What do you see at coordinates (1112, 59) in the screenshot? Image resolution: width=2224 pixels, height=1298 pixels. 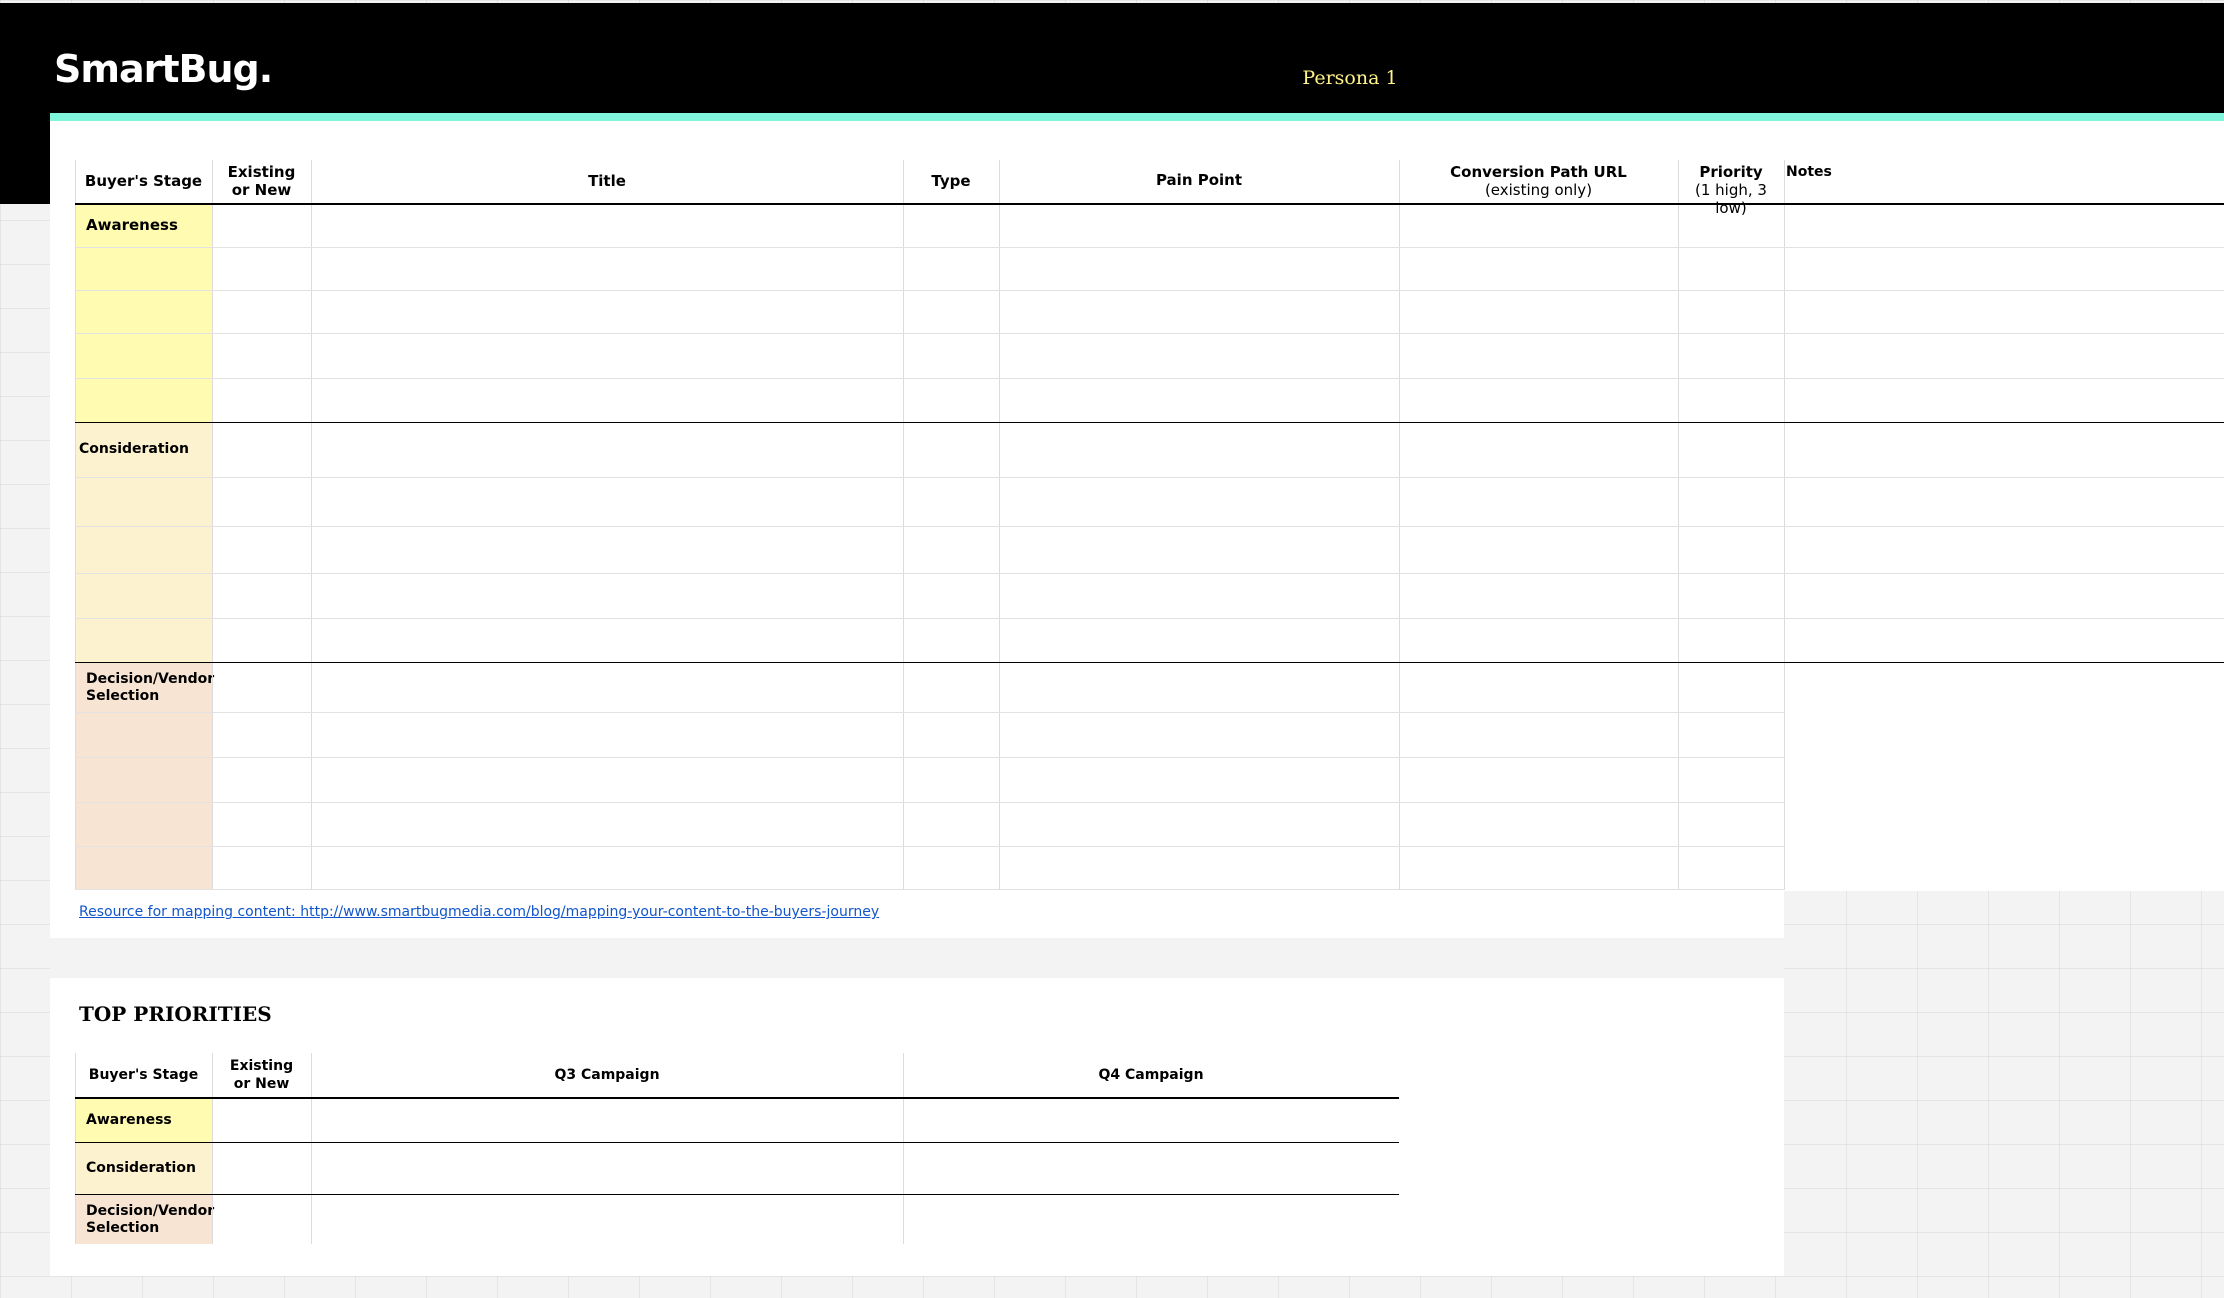 I see `header-band: SmartBug. Persona 1` at bounding box center [1112, 59].